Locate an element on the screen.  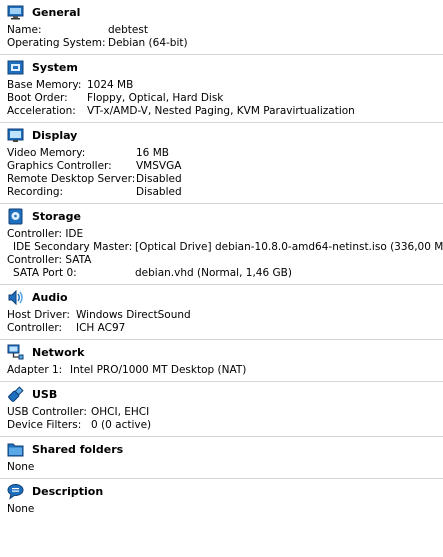
display-title: Display is located at coordinates (55, 135).